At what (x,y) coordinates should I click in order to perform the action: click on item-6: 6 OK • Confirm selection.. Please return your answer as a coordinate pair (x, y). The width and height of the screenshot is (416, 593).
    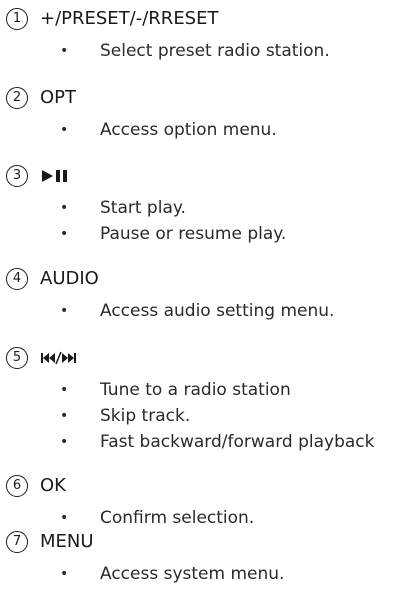
    Looking at the image, I should click on (208, 503).